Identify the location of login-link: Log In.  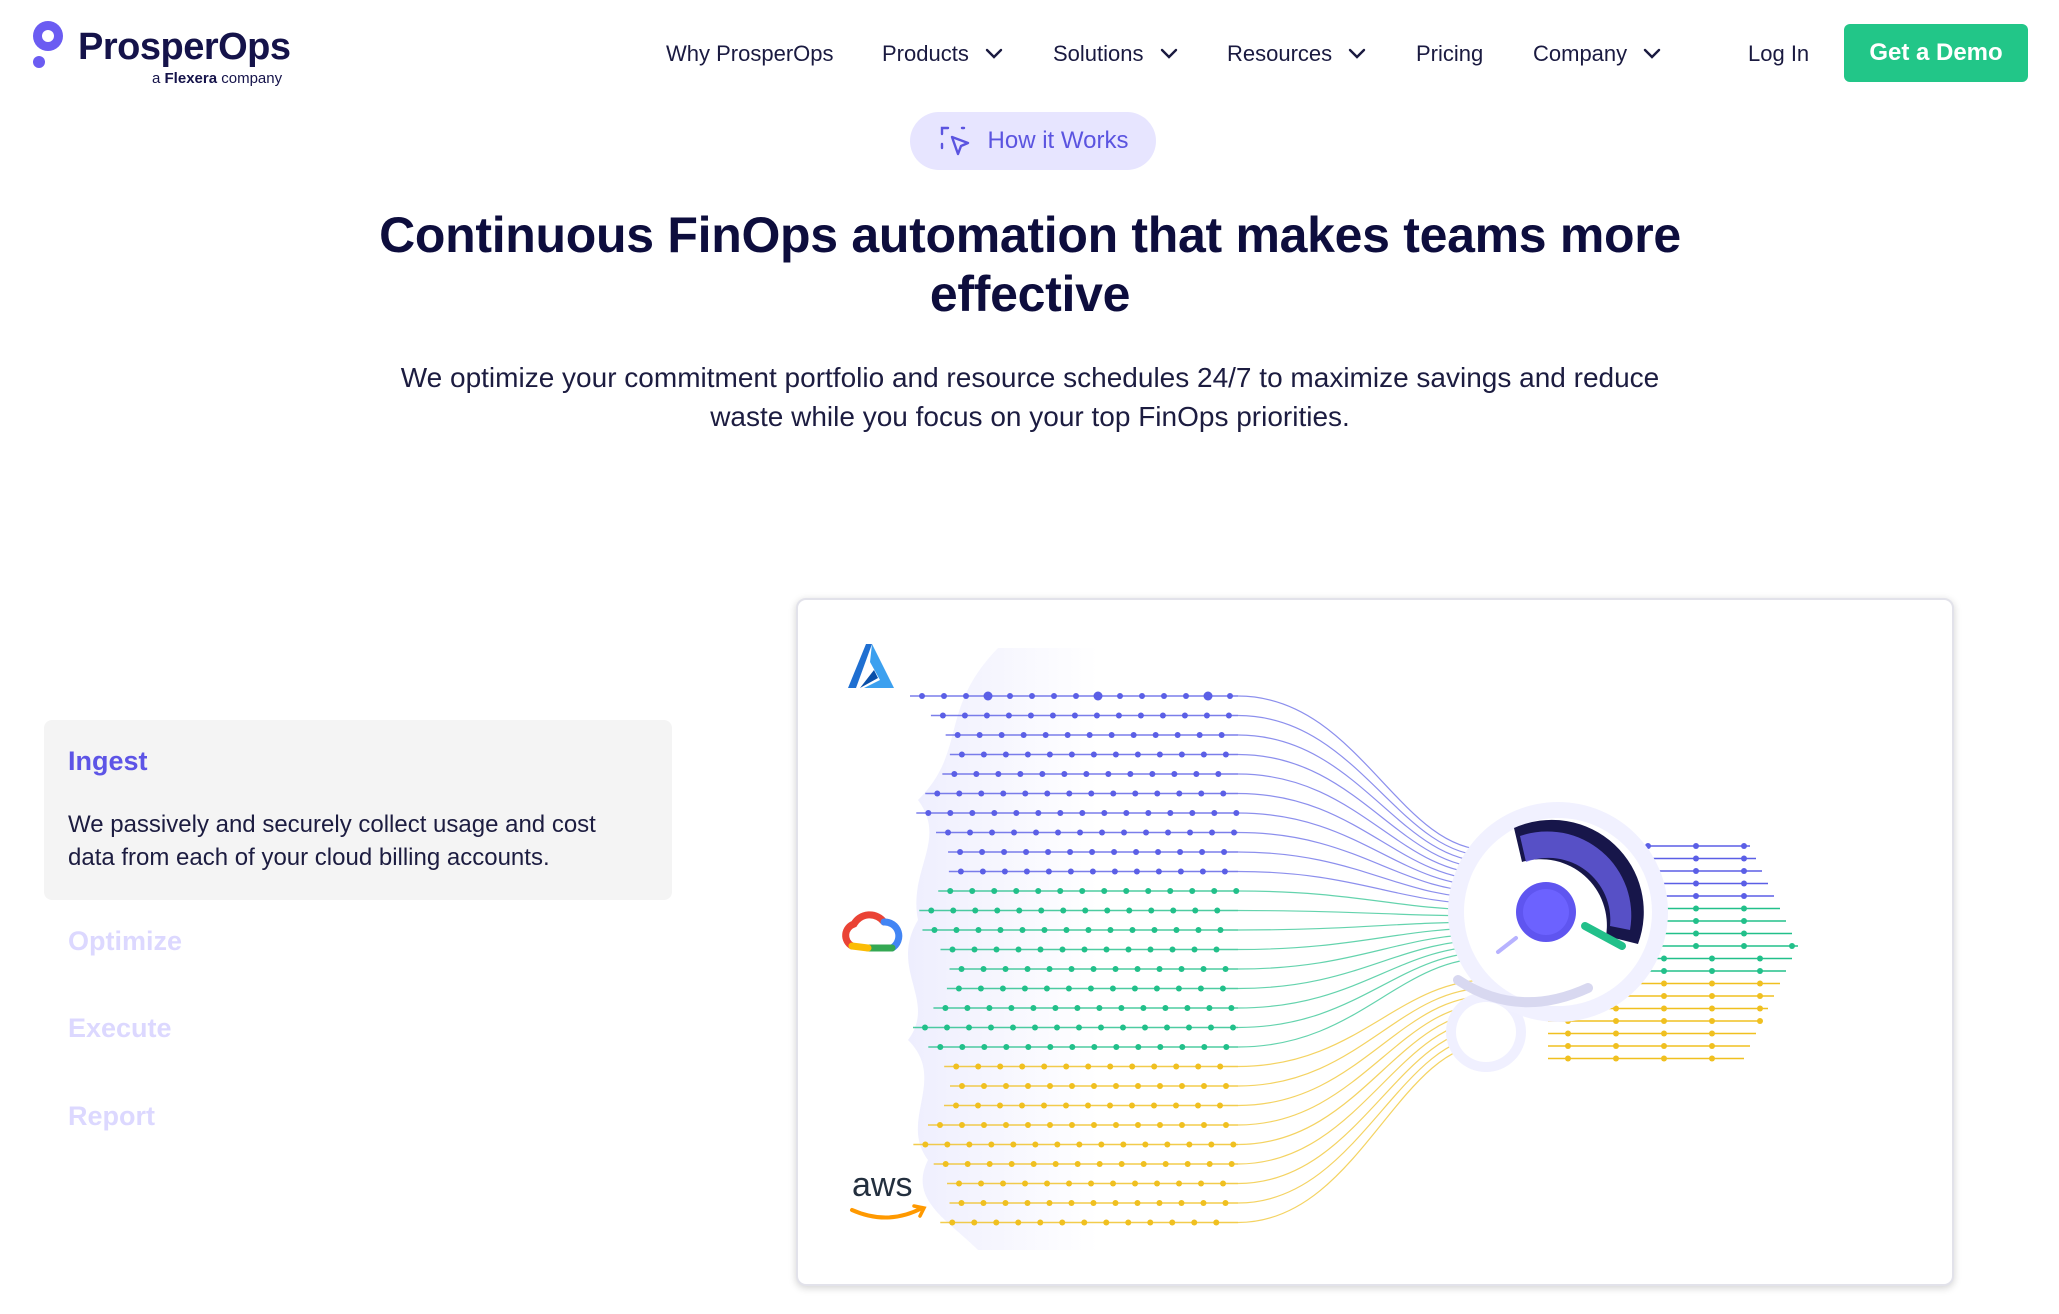
(1778, 54).